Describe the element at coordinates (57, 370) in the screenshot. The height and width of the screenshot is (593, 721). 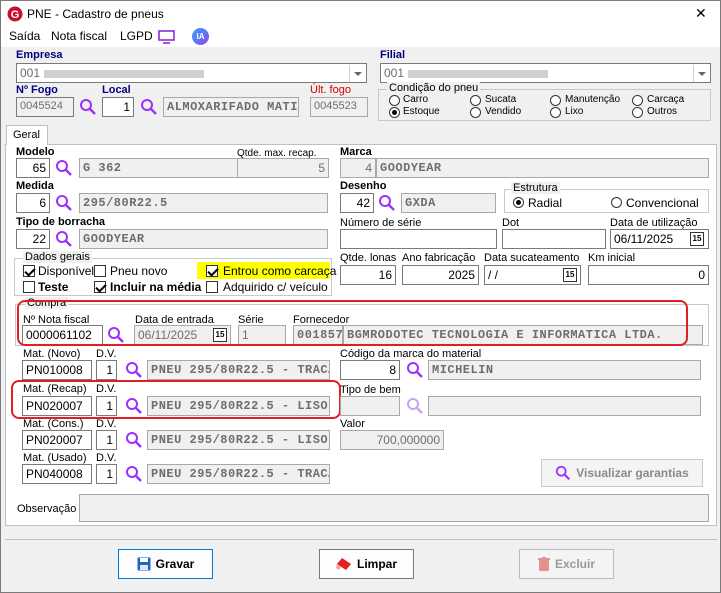
I see `mat-novo-input: PN010008` at that location.